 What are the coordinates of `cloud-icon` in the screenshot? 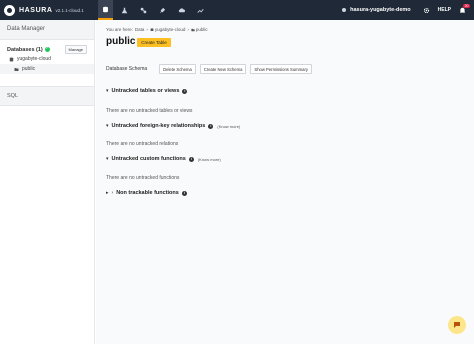 It's located at (181, 9).